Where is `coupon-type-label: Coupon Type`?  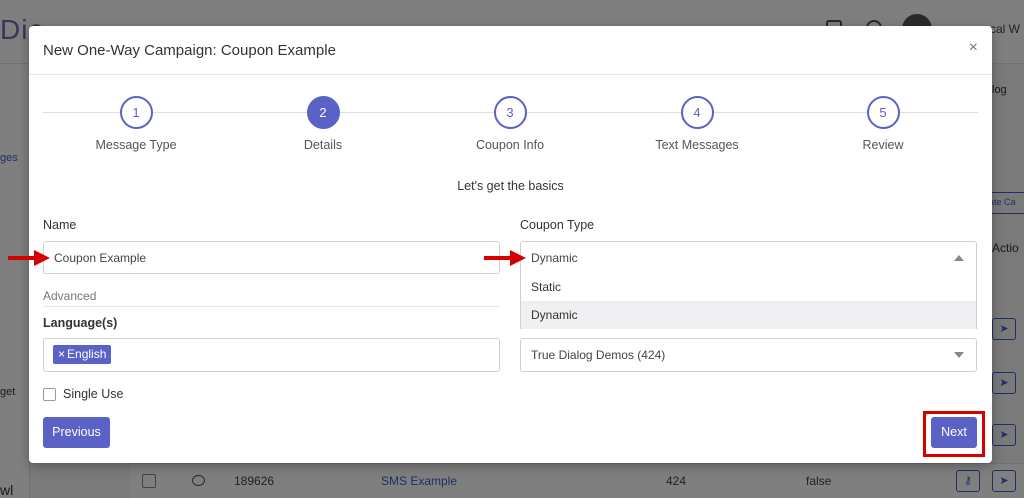 coupon-type-label: Coupon Type is located at coordinates (557, 225).